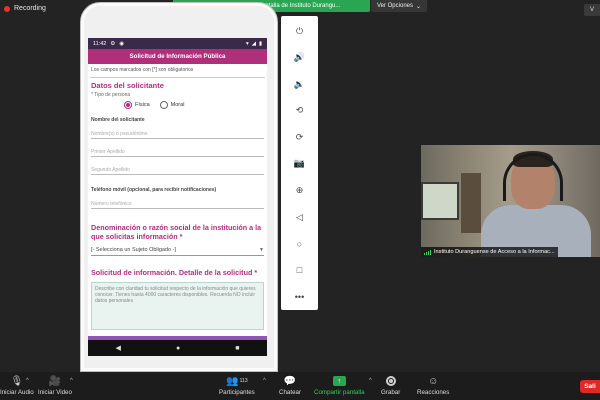  I want to click on start-audio-label: Iniciar Audio, so click(17, 392).